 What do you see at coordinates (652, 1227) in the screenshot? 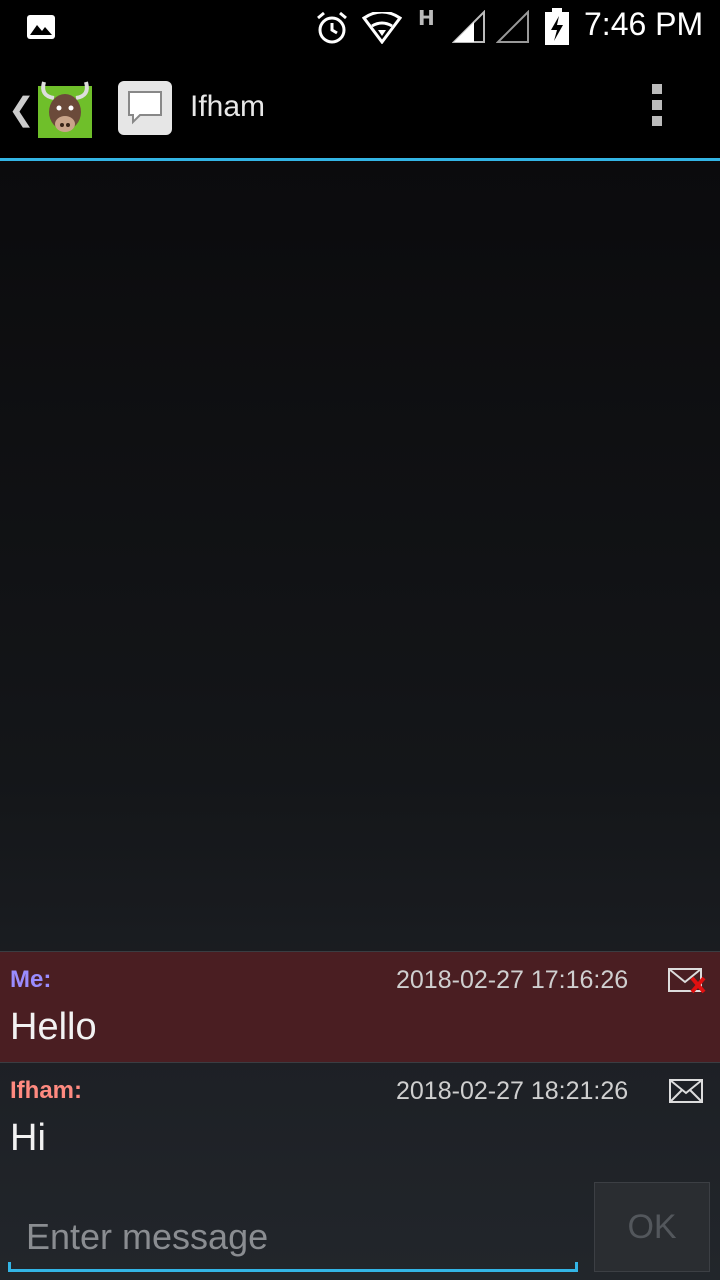
I see `send-ok-button: OK` at bounding box center [652, 1227].